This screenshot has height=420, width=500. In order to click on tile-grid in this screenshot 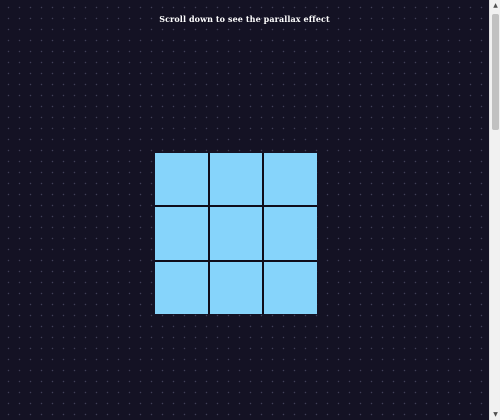, I will do `click(236, 233)`.